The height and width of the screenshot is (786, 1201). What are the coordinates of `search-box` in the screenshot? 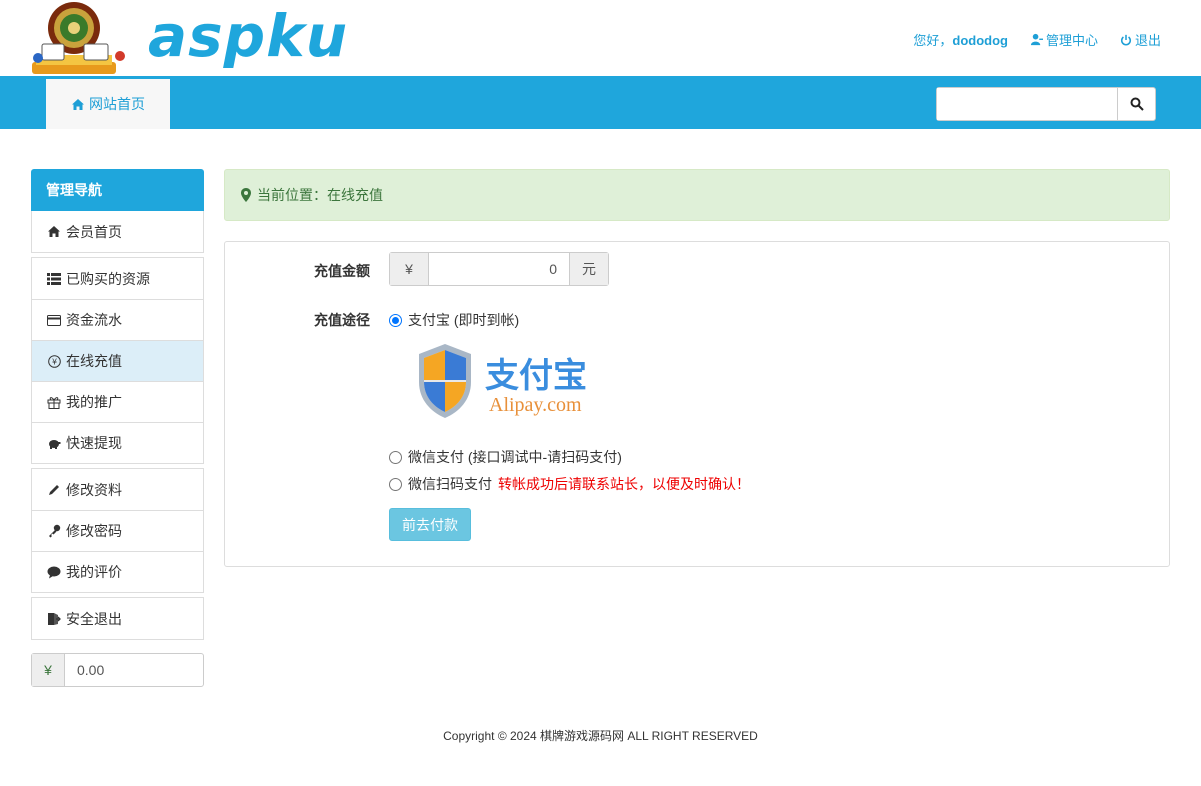 It's located at (1046, 104).